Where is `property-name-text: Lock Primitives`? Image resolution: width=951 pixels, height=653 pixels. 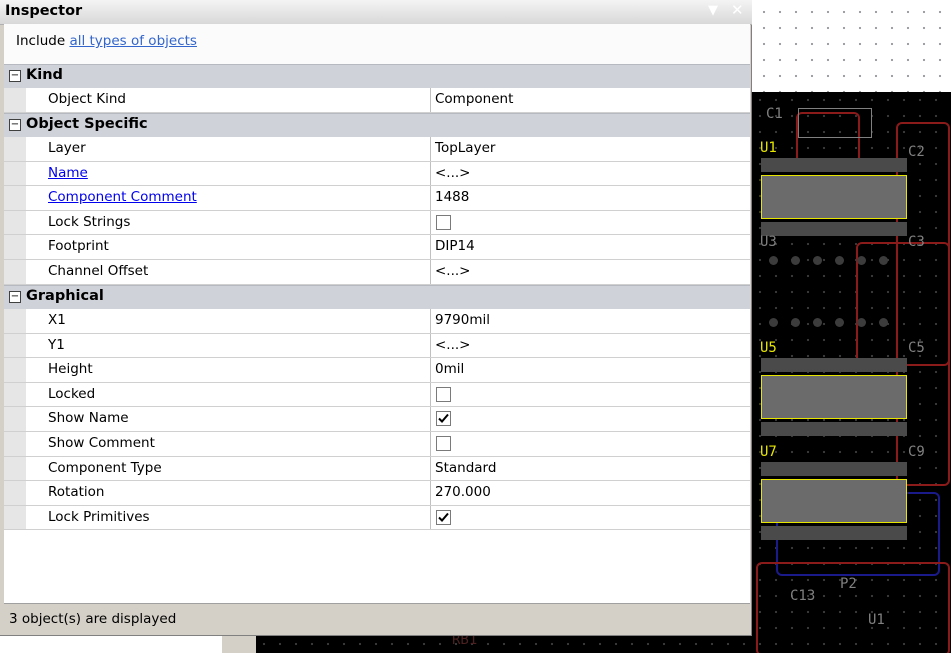 property-name-text: Lock Primitives is located at coordinates (99, 516).